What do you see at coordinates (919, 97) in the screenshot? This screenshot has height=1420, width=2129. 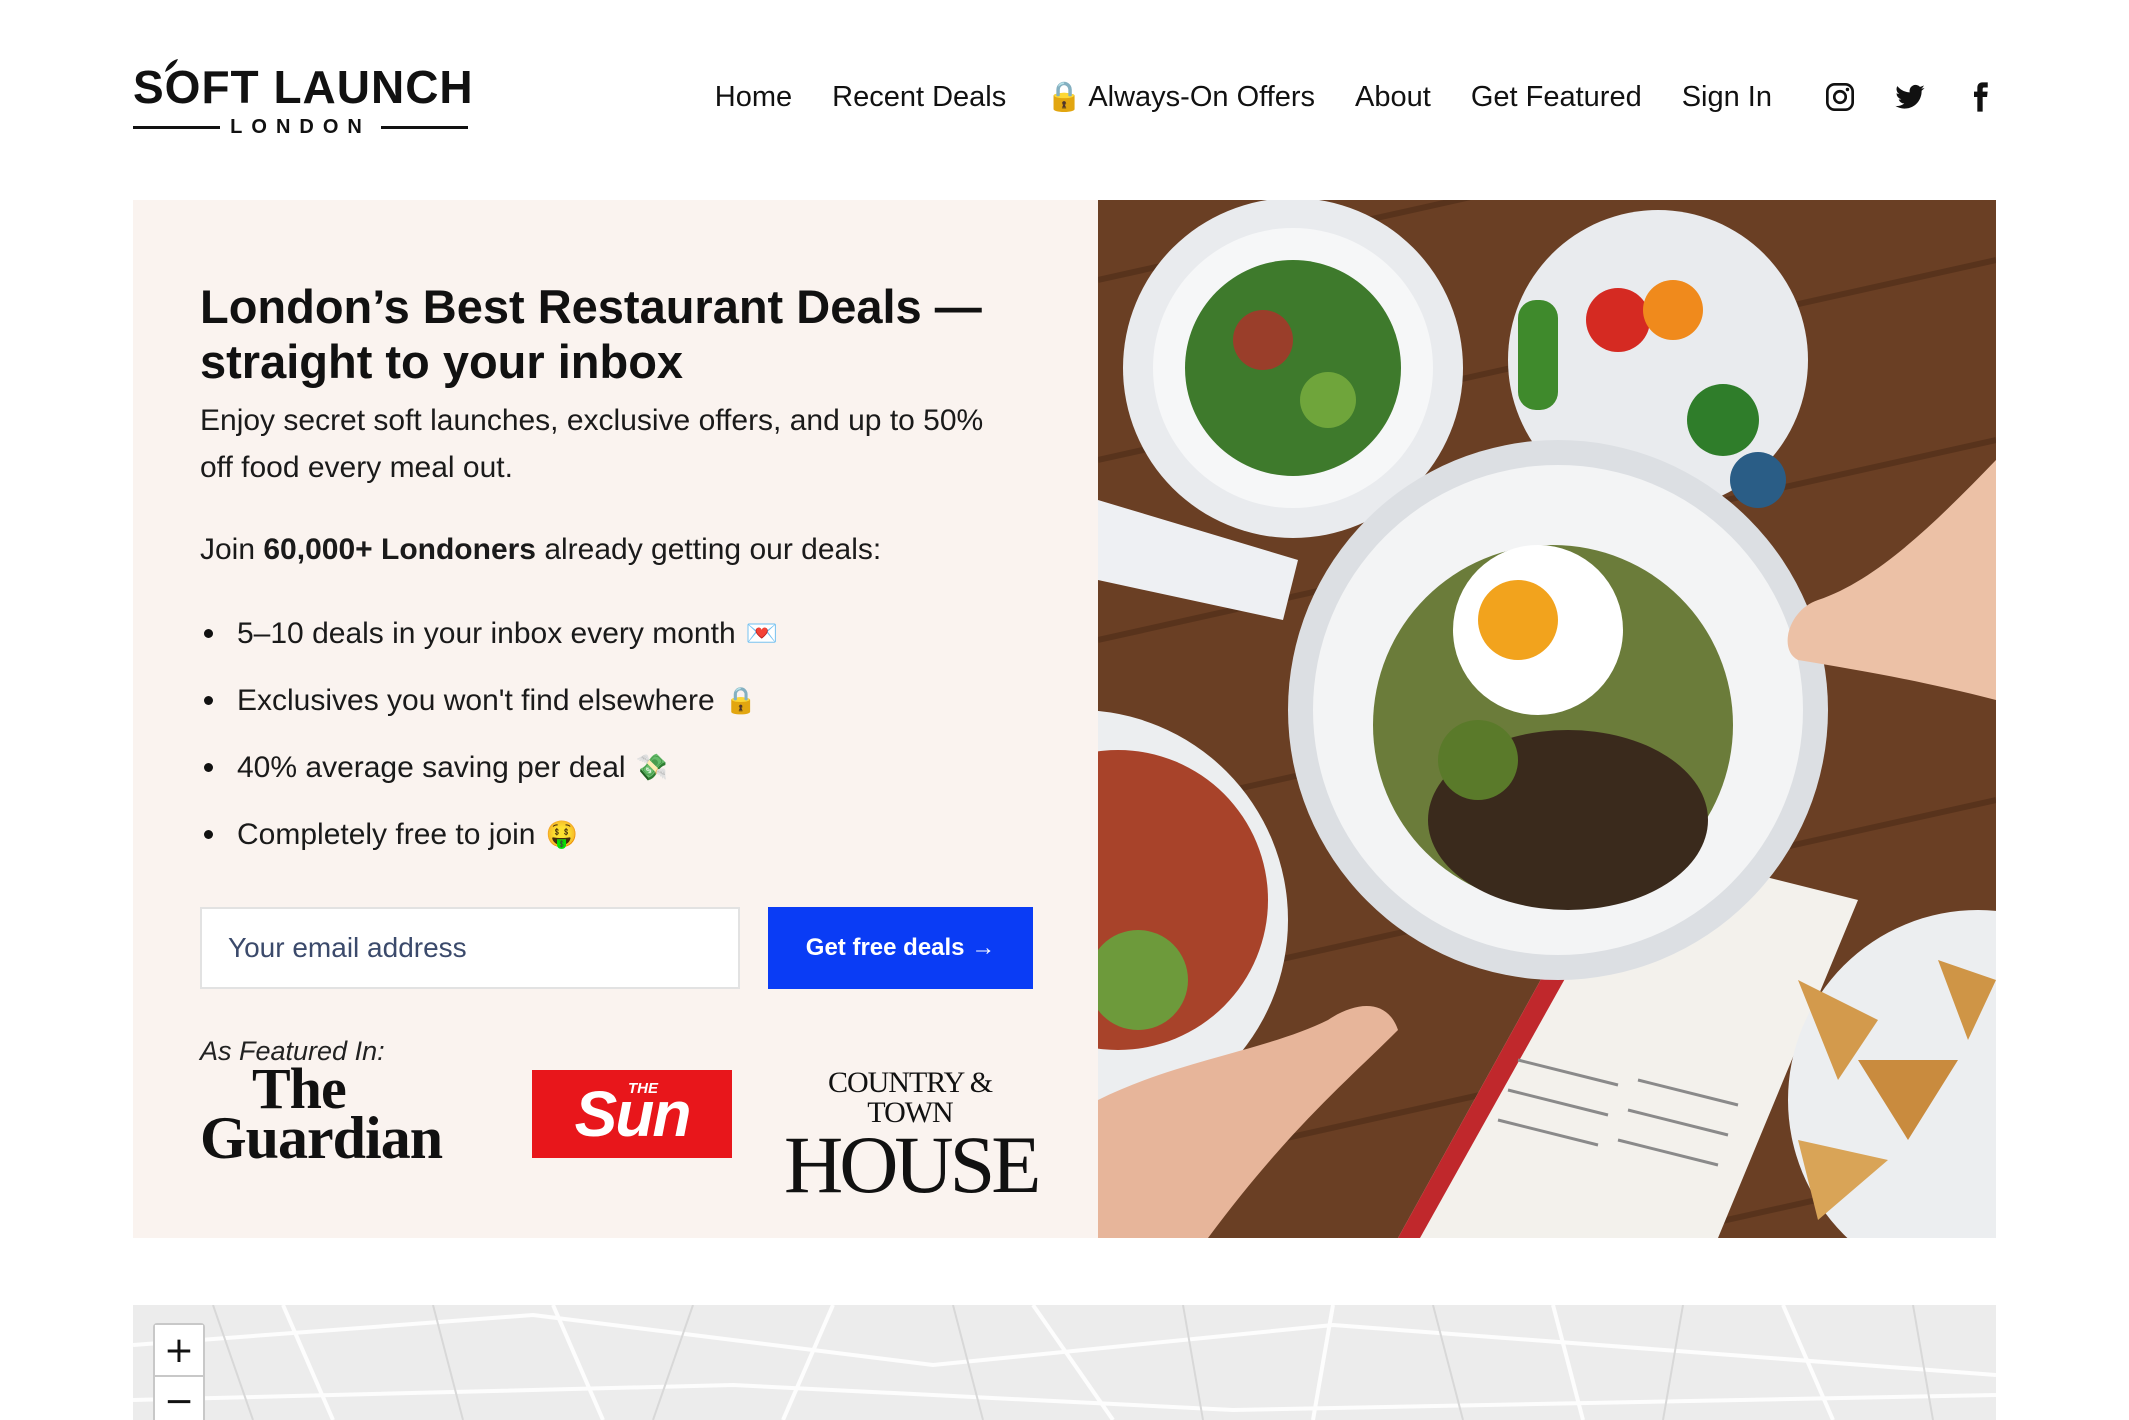 I see `nav-recent-deals: Recent Deals` at bounding box center [919, 97].